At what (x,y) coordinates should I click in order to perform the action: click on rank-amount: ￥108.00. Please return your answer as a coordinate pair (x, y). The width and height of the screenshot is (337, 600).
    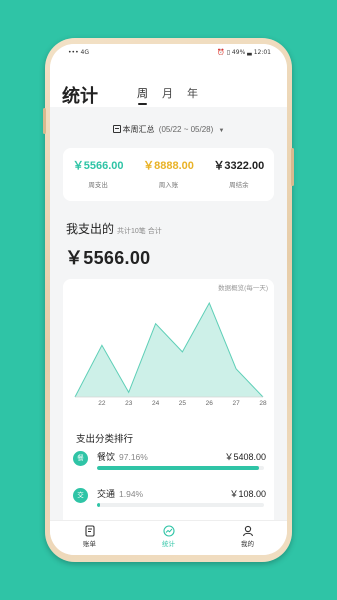
    Looking at the image, I should click on (247, 494).